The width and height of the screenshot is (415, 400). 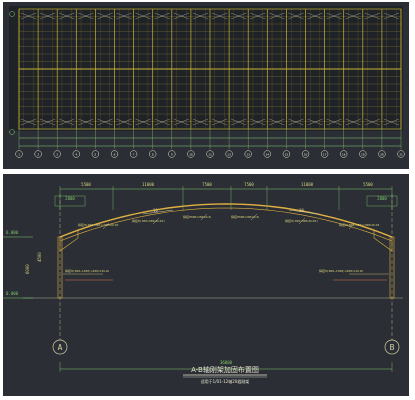 What do you see at coordinates (226, 362) in the screenshot?
I see `span-dimension-text: 36000` at bounding box center [226, 362].